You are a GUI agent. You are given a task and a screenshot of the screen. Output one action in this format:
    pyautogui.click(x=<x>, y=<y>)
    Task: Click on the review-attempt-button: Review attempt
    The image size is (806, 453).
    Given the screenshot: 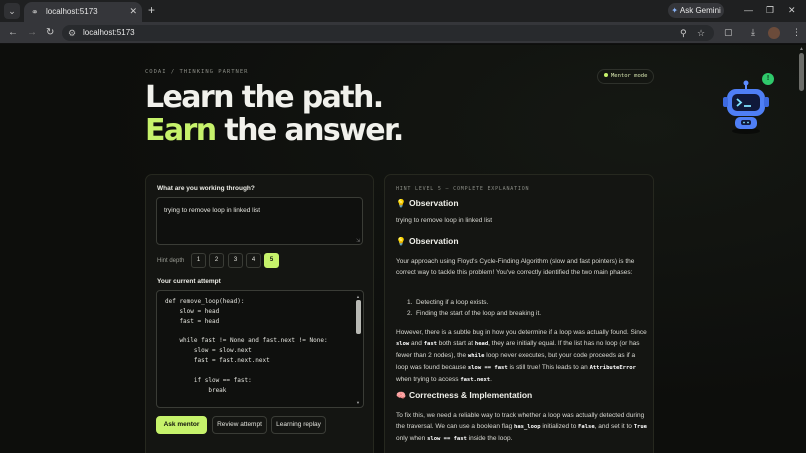 What is the action you would take?
    pyautogui.click(x=239, y=425)
    